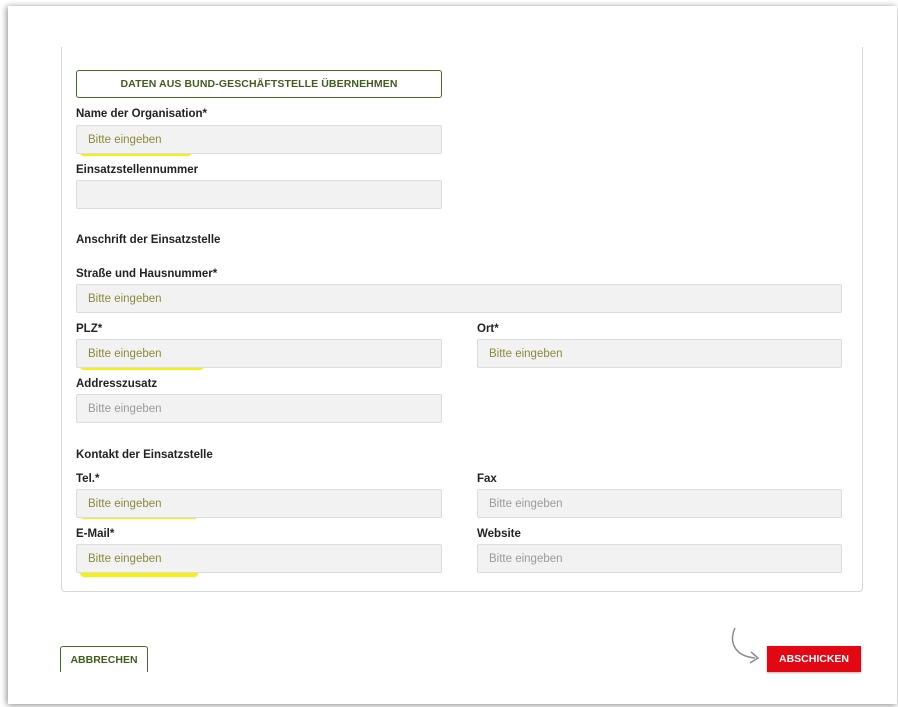  I want to click on email-input, so click(259, 558).